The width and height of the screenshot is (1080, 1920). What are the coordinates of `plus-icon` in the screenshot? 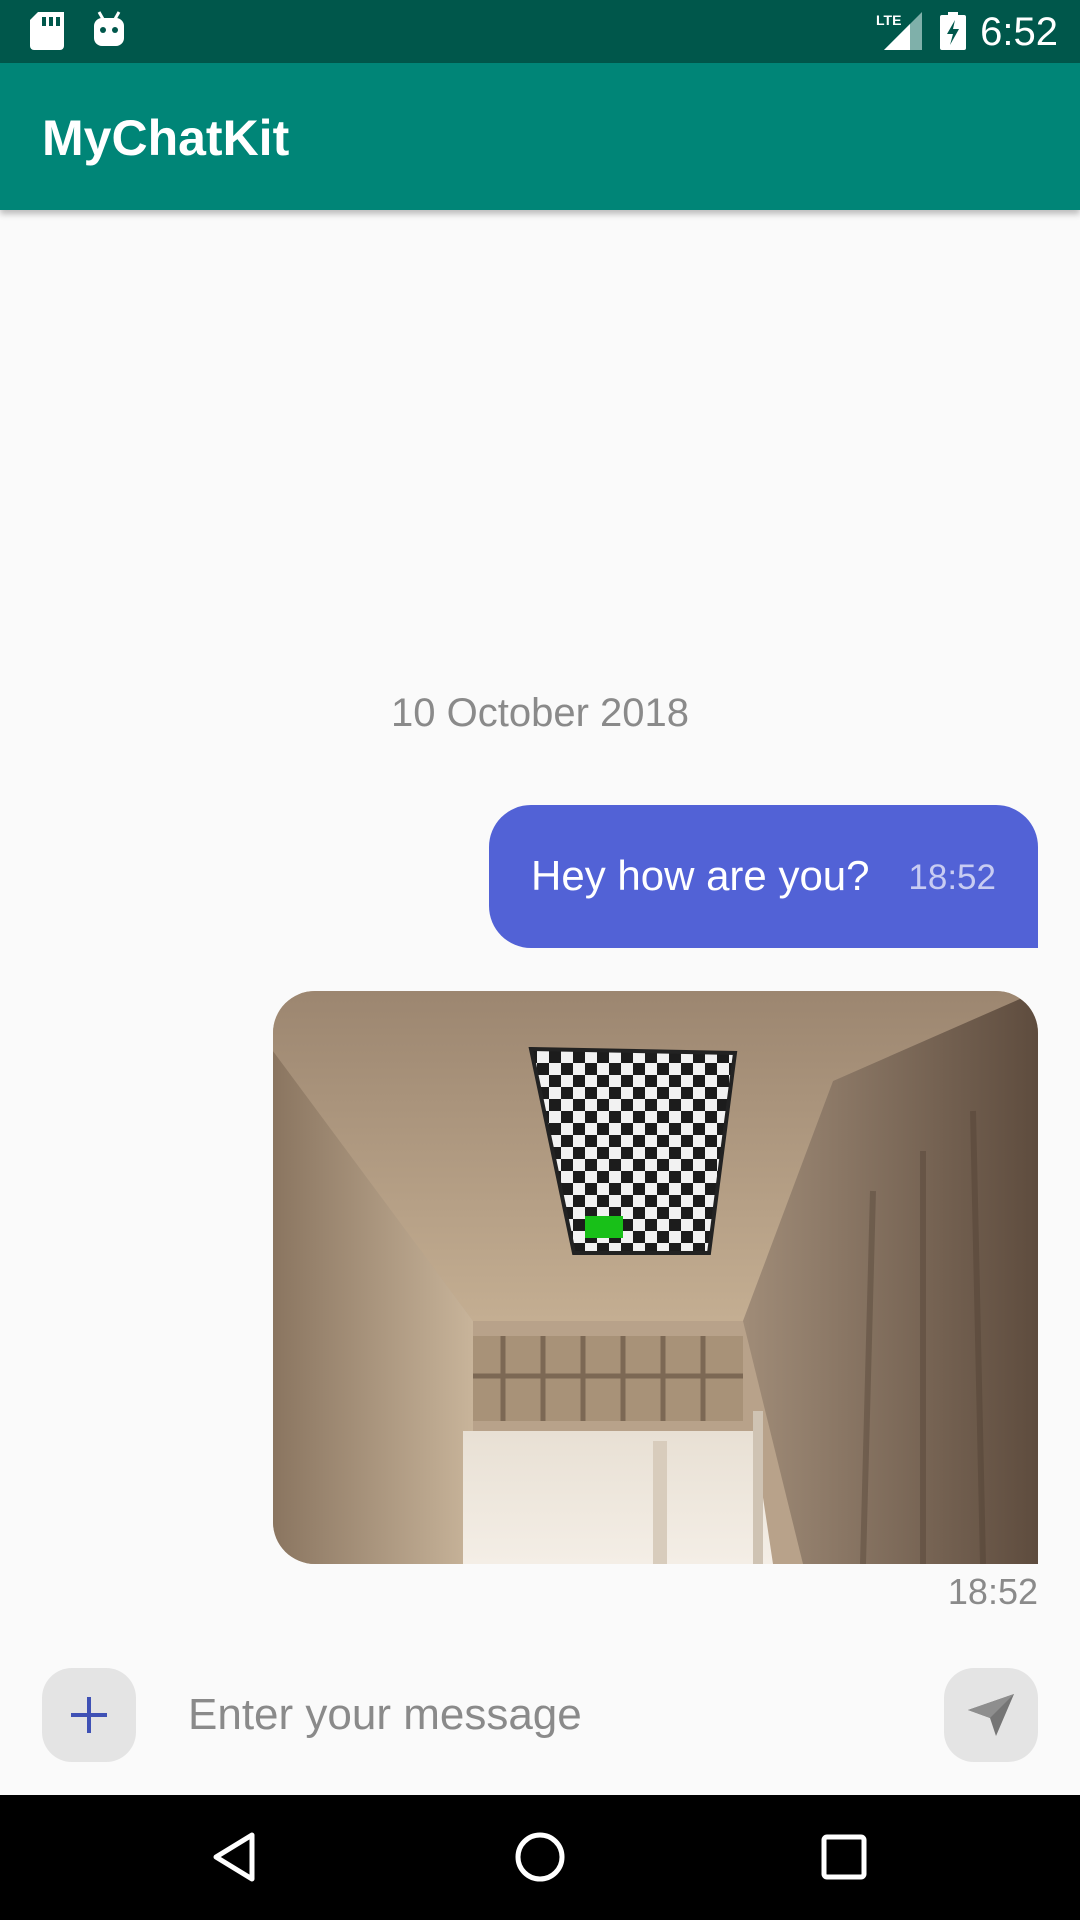 It's located at (89, 1717).